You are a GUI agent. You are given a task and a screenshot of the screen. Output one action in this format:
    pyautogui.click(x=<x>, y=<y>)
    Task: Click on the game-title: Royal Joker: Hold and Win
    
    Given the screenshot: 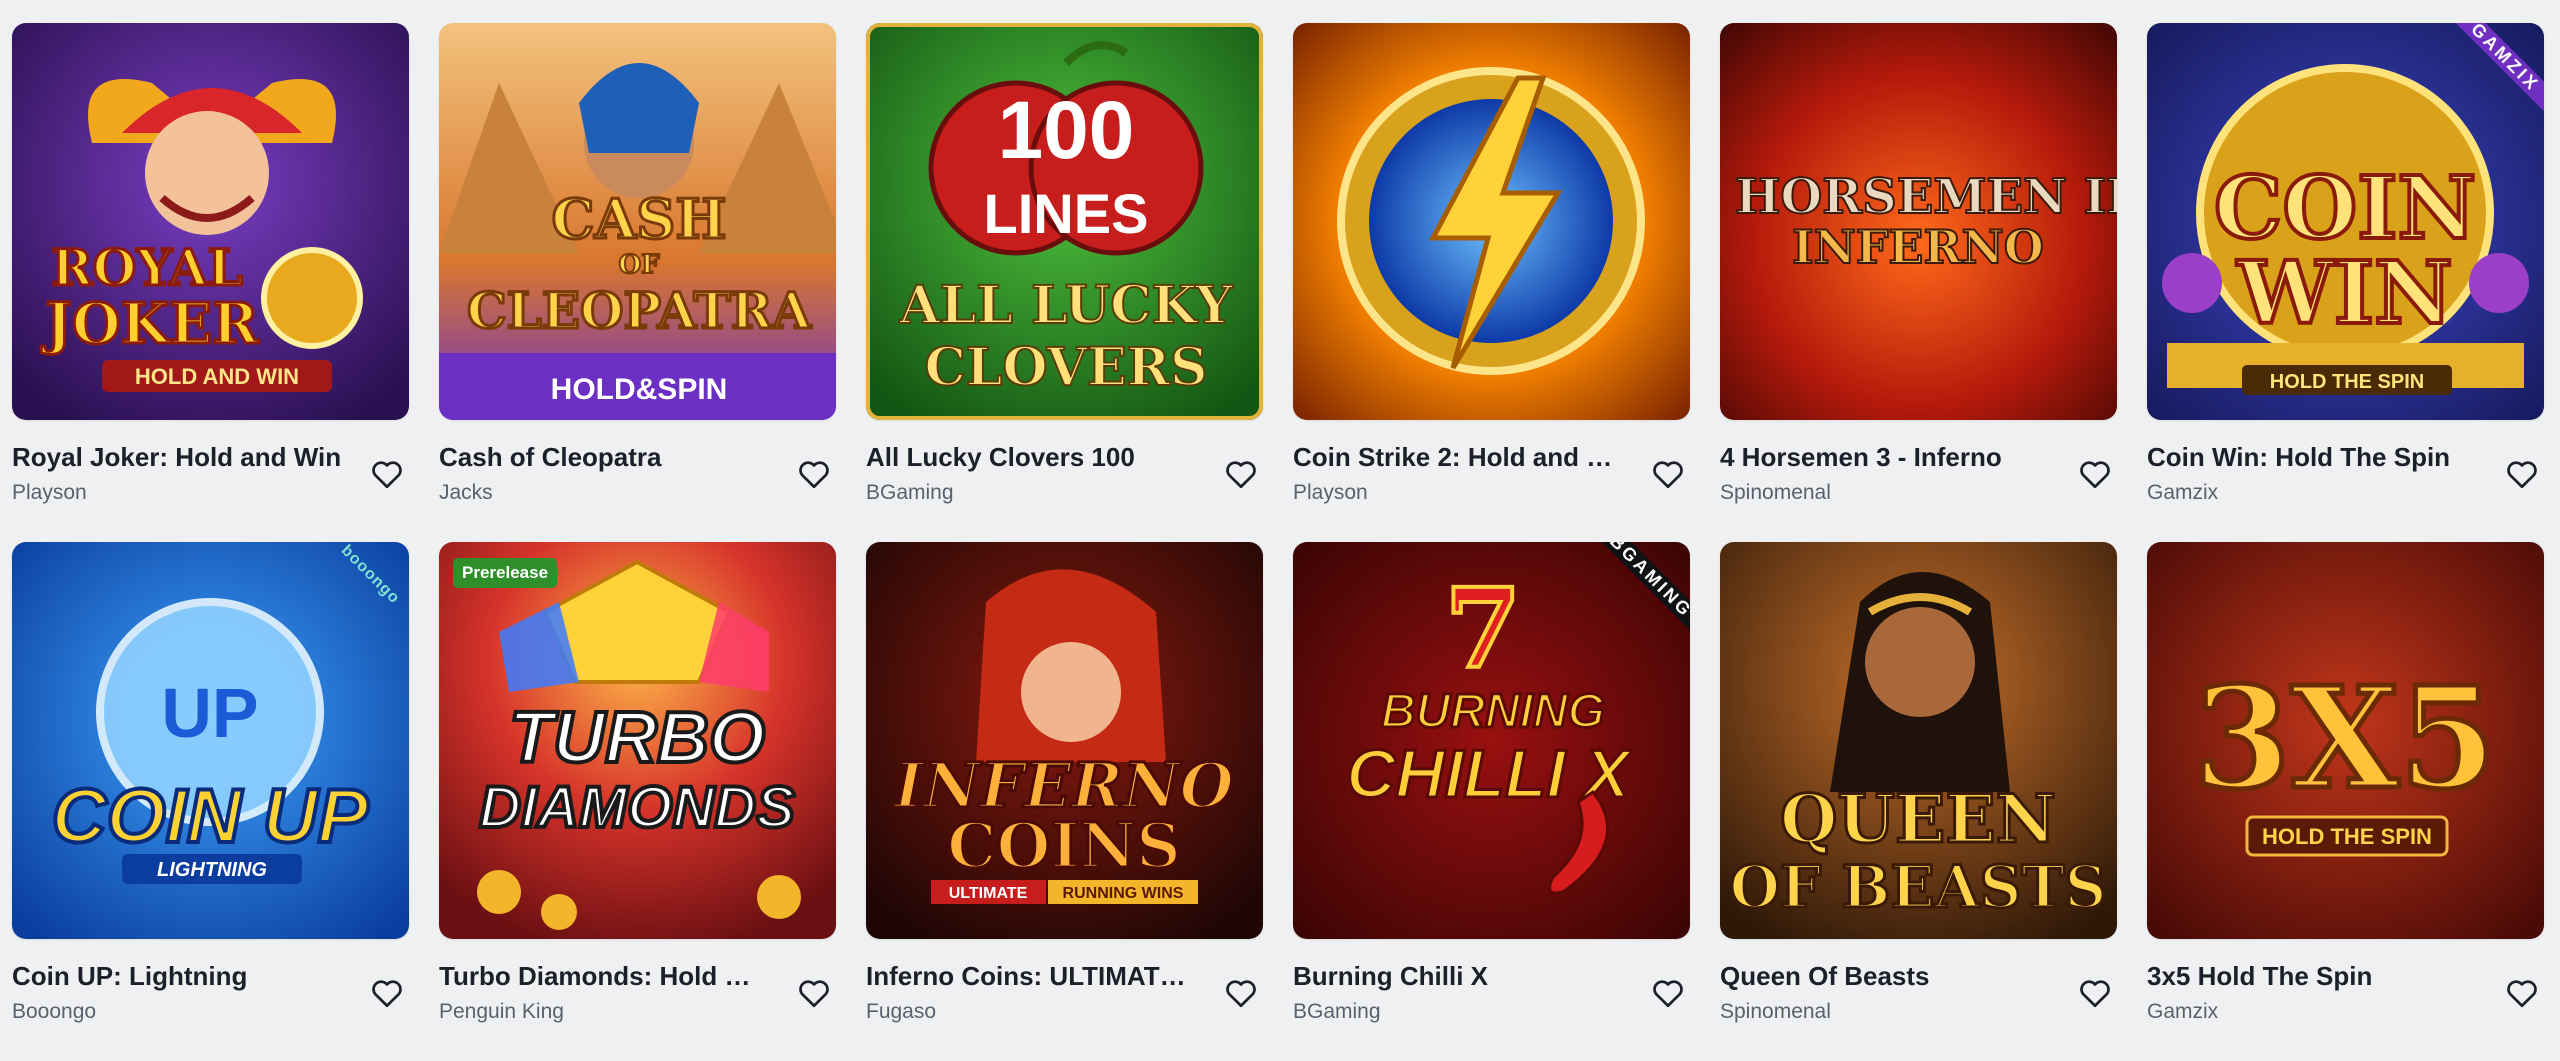 What is the action you would take?
    pyautogui.click(x=177, y=457)
    